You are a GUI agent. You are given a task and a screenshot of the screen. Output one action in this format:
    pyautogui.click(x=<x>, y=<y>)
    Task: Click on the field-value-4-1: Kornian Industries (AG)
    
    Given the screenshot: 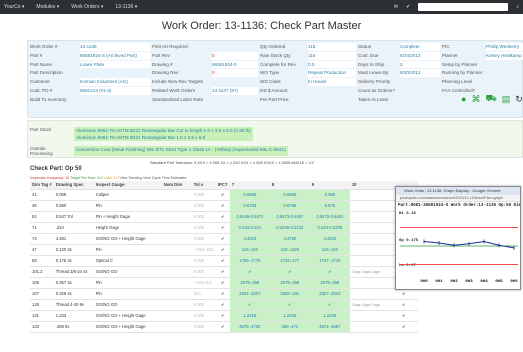 What is the action you would take?
    pyautogui.click(x=115, y=82)
    